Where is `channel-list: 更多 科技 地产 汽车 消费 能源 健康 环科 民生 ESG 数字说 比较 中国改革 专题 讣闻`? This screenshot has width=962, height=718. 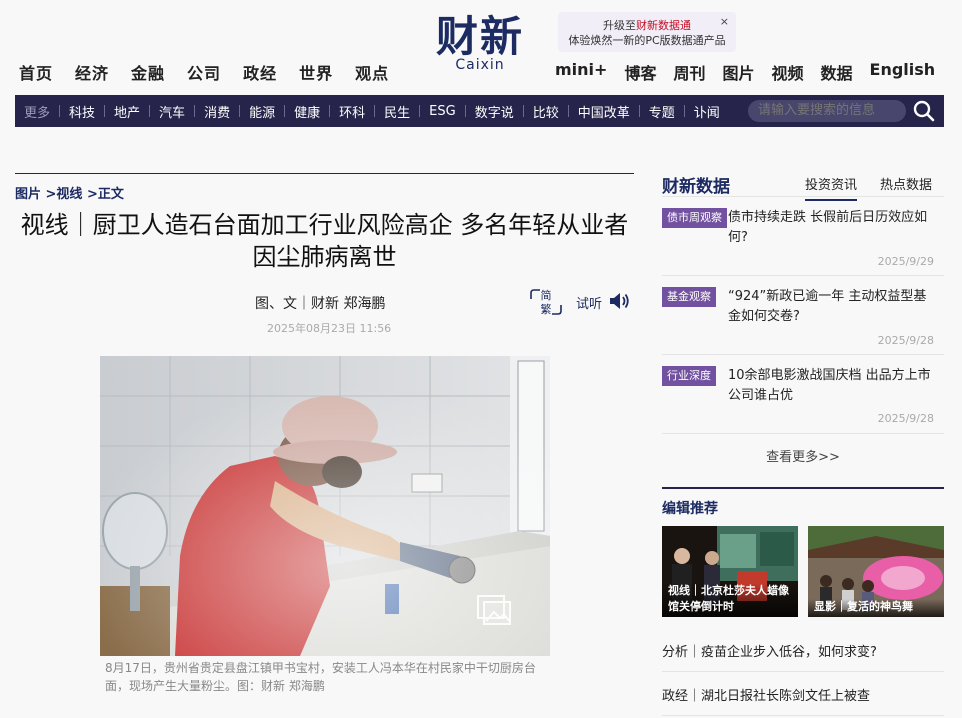 channel-list: 更多 科技 地产 汽车 消费 能源 健康 环科 民生 ESG 数字说 比较 中国改革 专题 讣闻 is located at coordinates (372, 111).